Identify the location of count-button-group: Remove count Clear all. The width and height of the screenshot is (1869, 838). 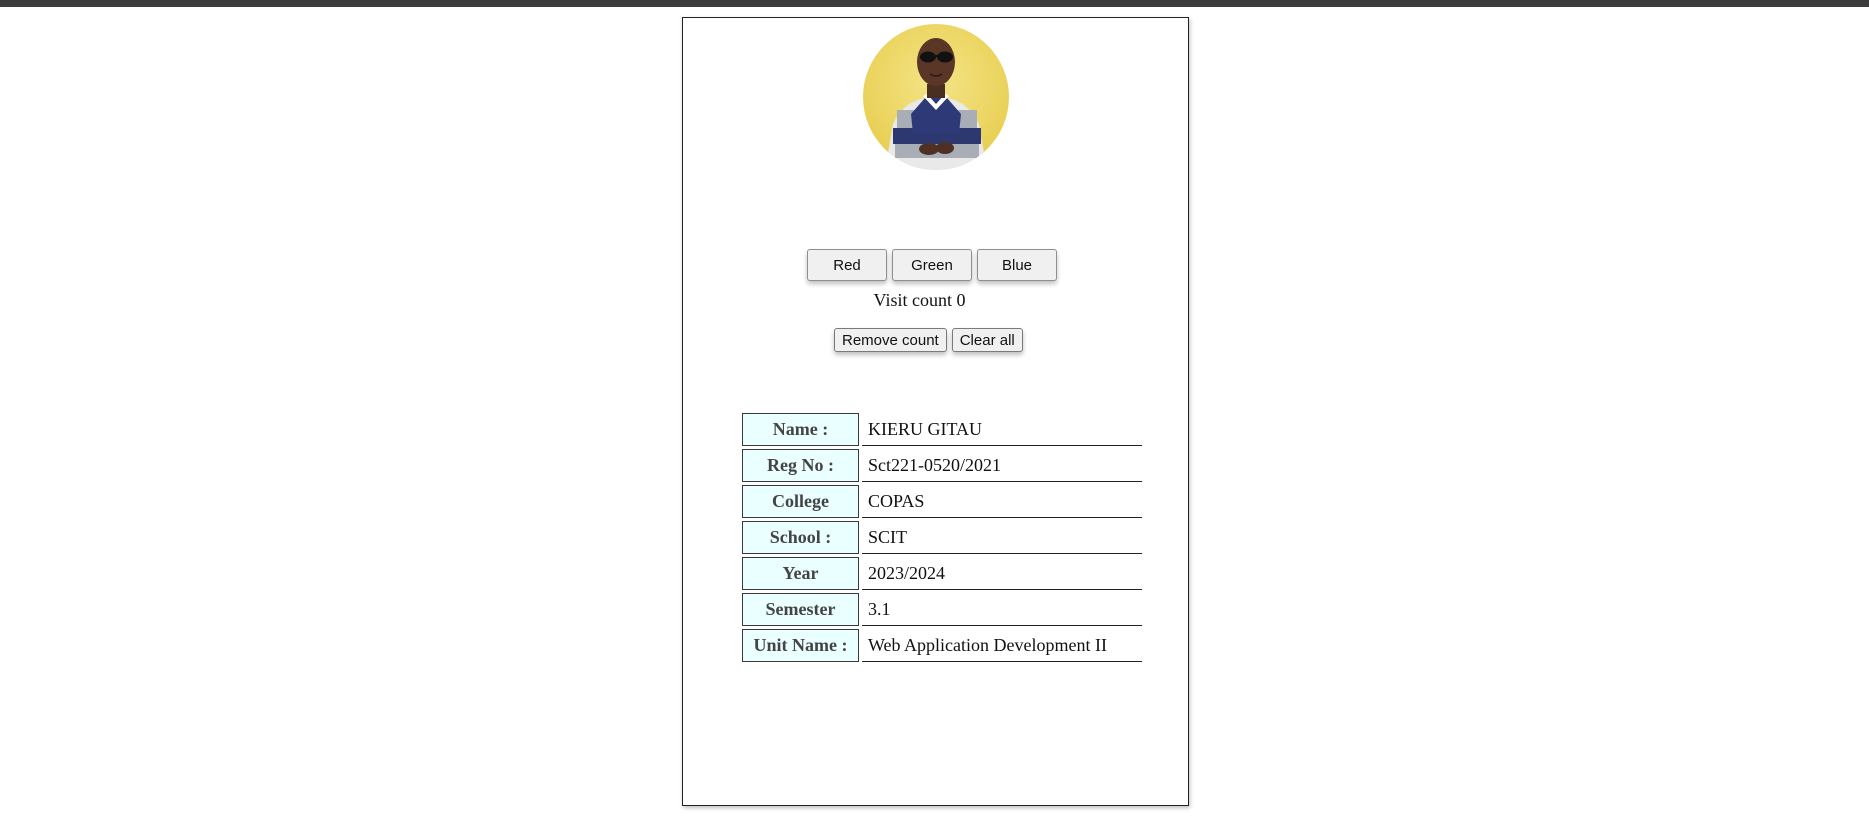
(928, 340).